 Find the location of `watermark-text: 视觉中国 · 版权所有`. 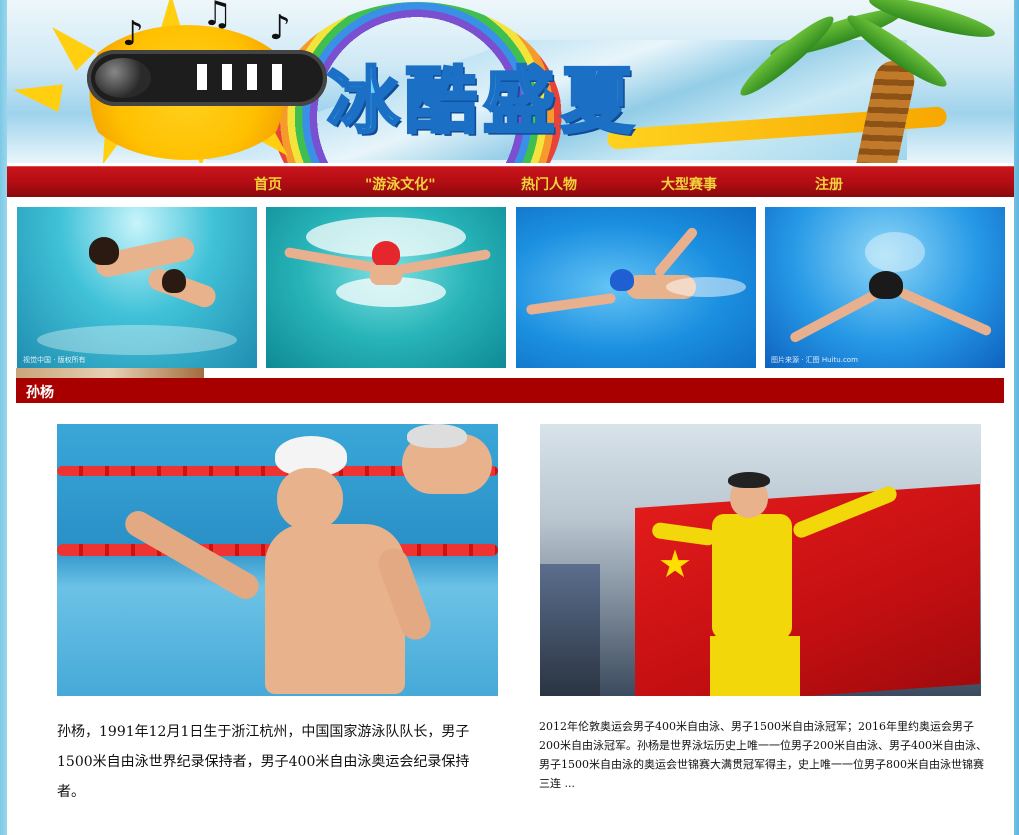

watermark-text: 视觉中国 · 版权所有 is located at coordinates (54, 360).